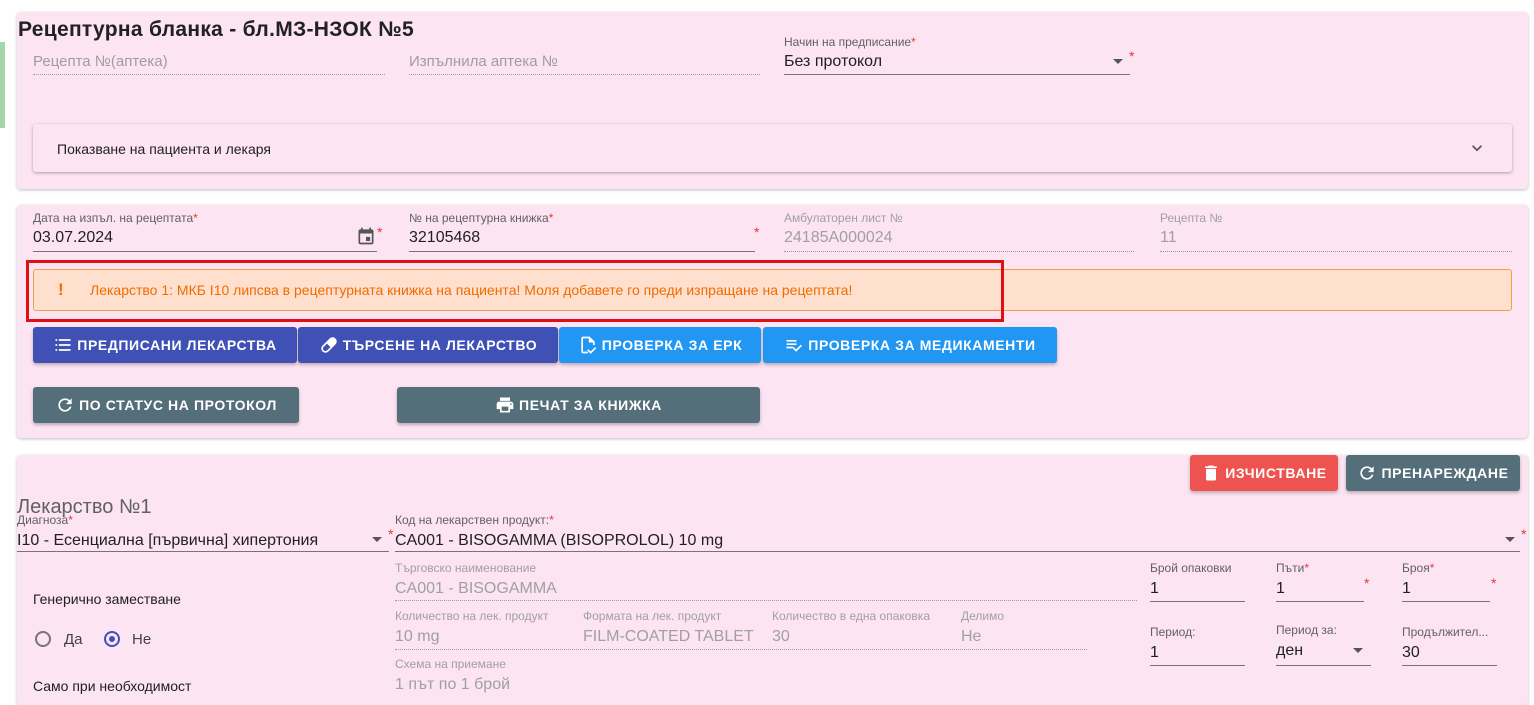 The width and height of the screenshot is (1534, 705). Describe the element at coordinates (1336, 251) in the screenshot. I see `recipe-no-underline` at that location.